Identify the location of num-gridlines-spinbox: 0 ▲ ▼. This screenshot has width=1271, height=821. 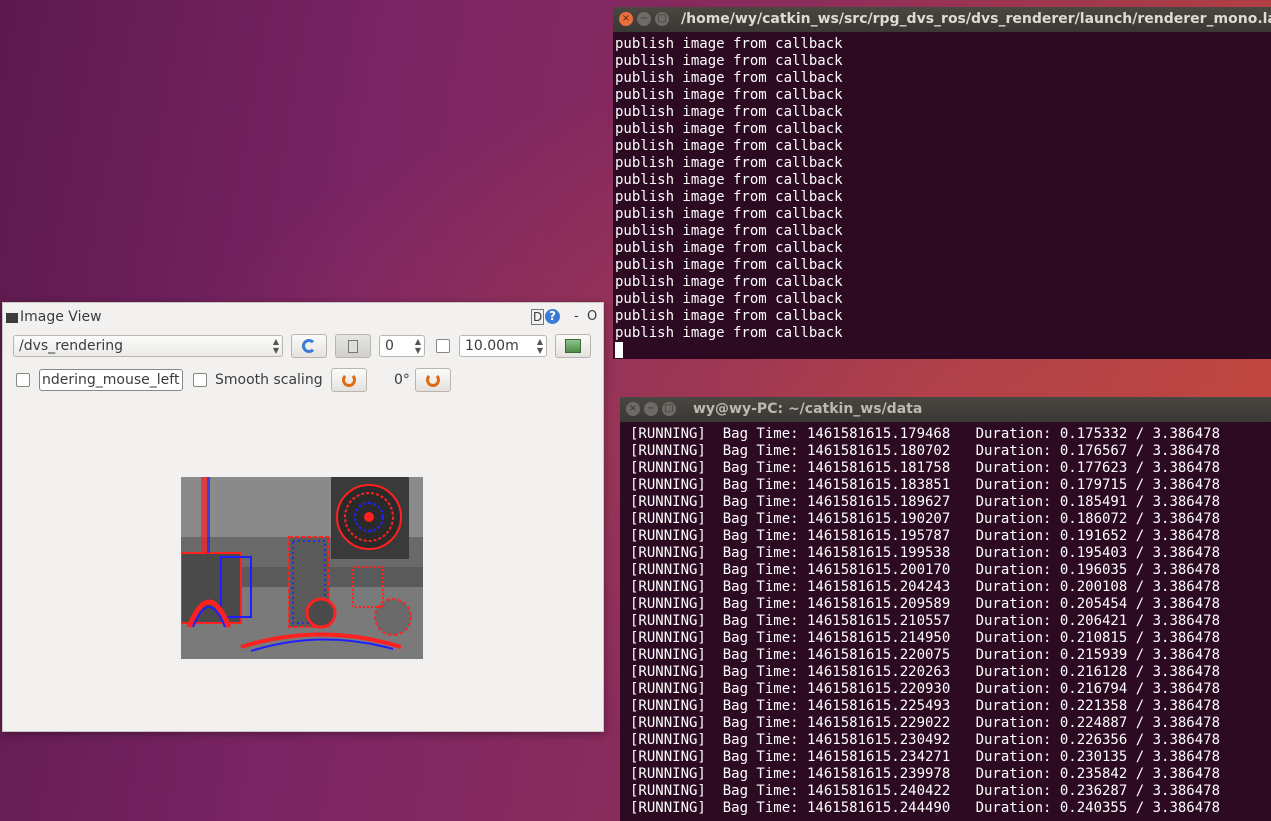
(402, 346).